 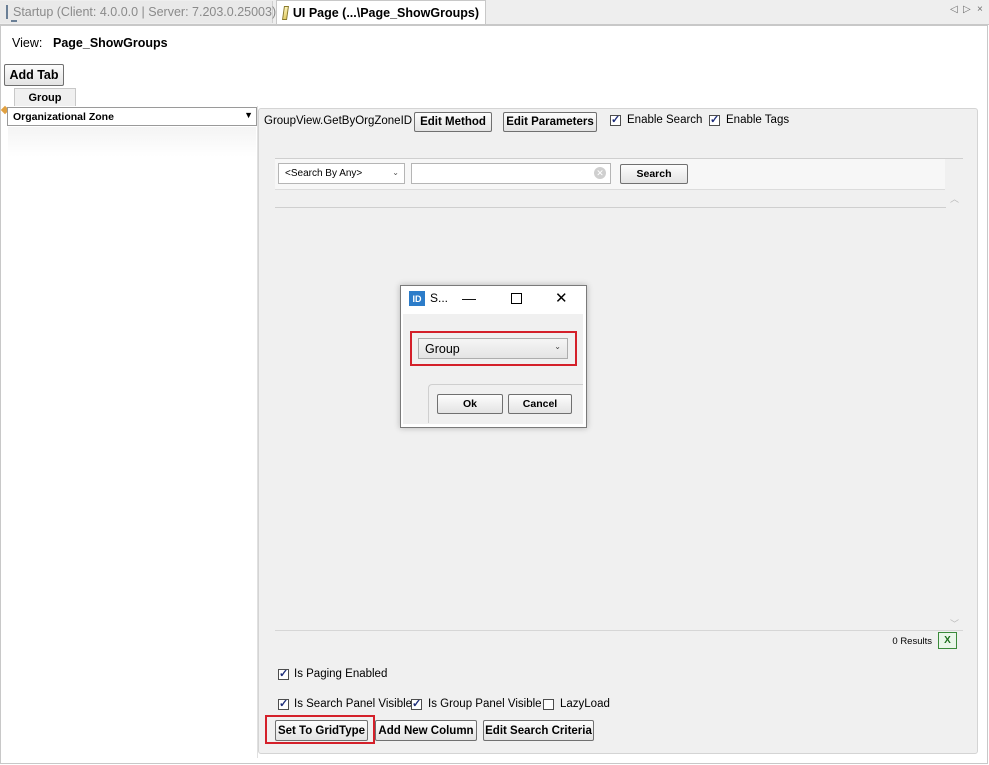 What do you see at coordinates (493, 348) in the screenshot?
I see `grid-type-select: Group ⌄` at bounding box center [493, 348].